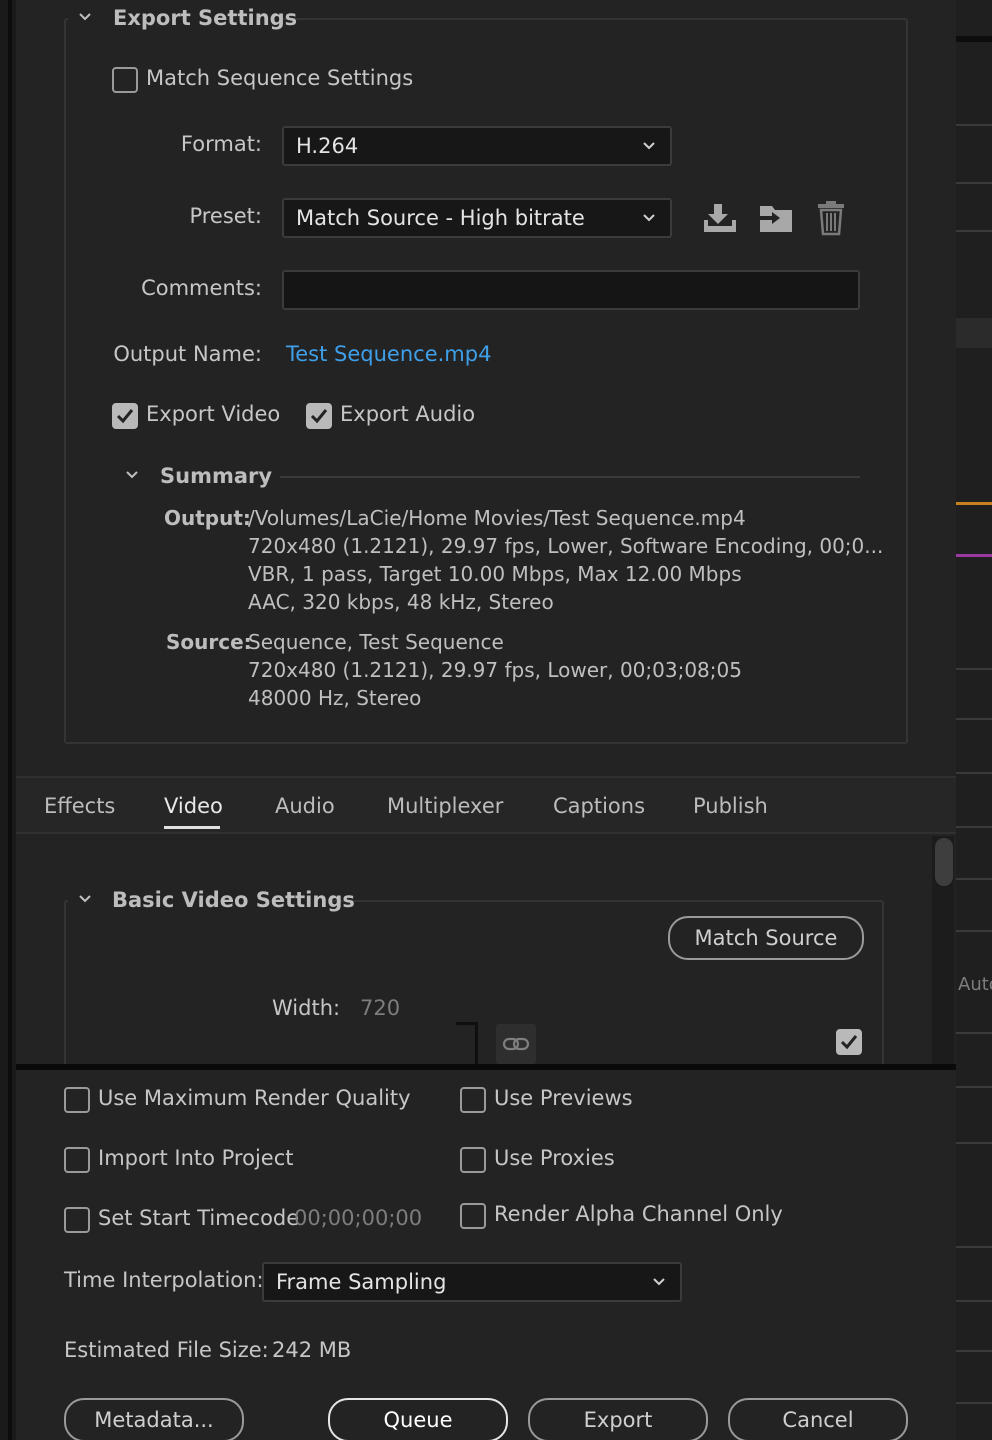 This screenshot has height=1440, width=992. I want to click on summary-title: Summary, so click(216, 476).